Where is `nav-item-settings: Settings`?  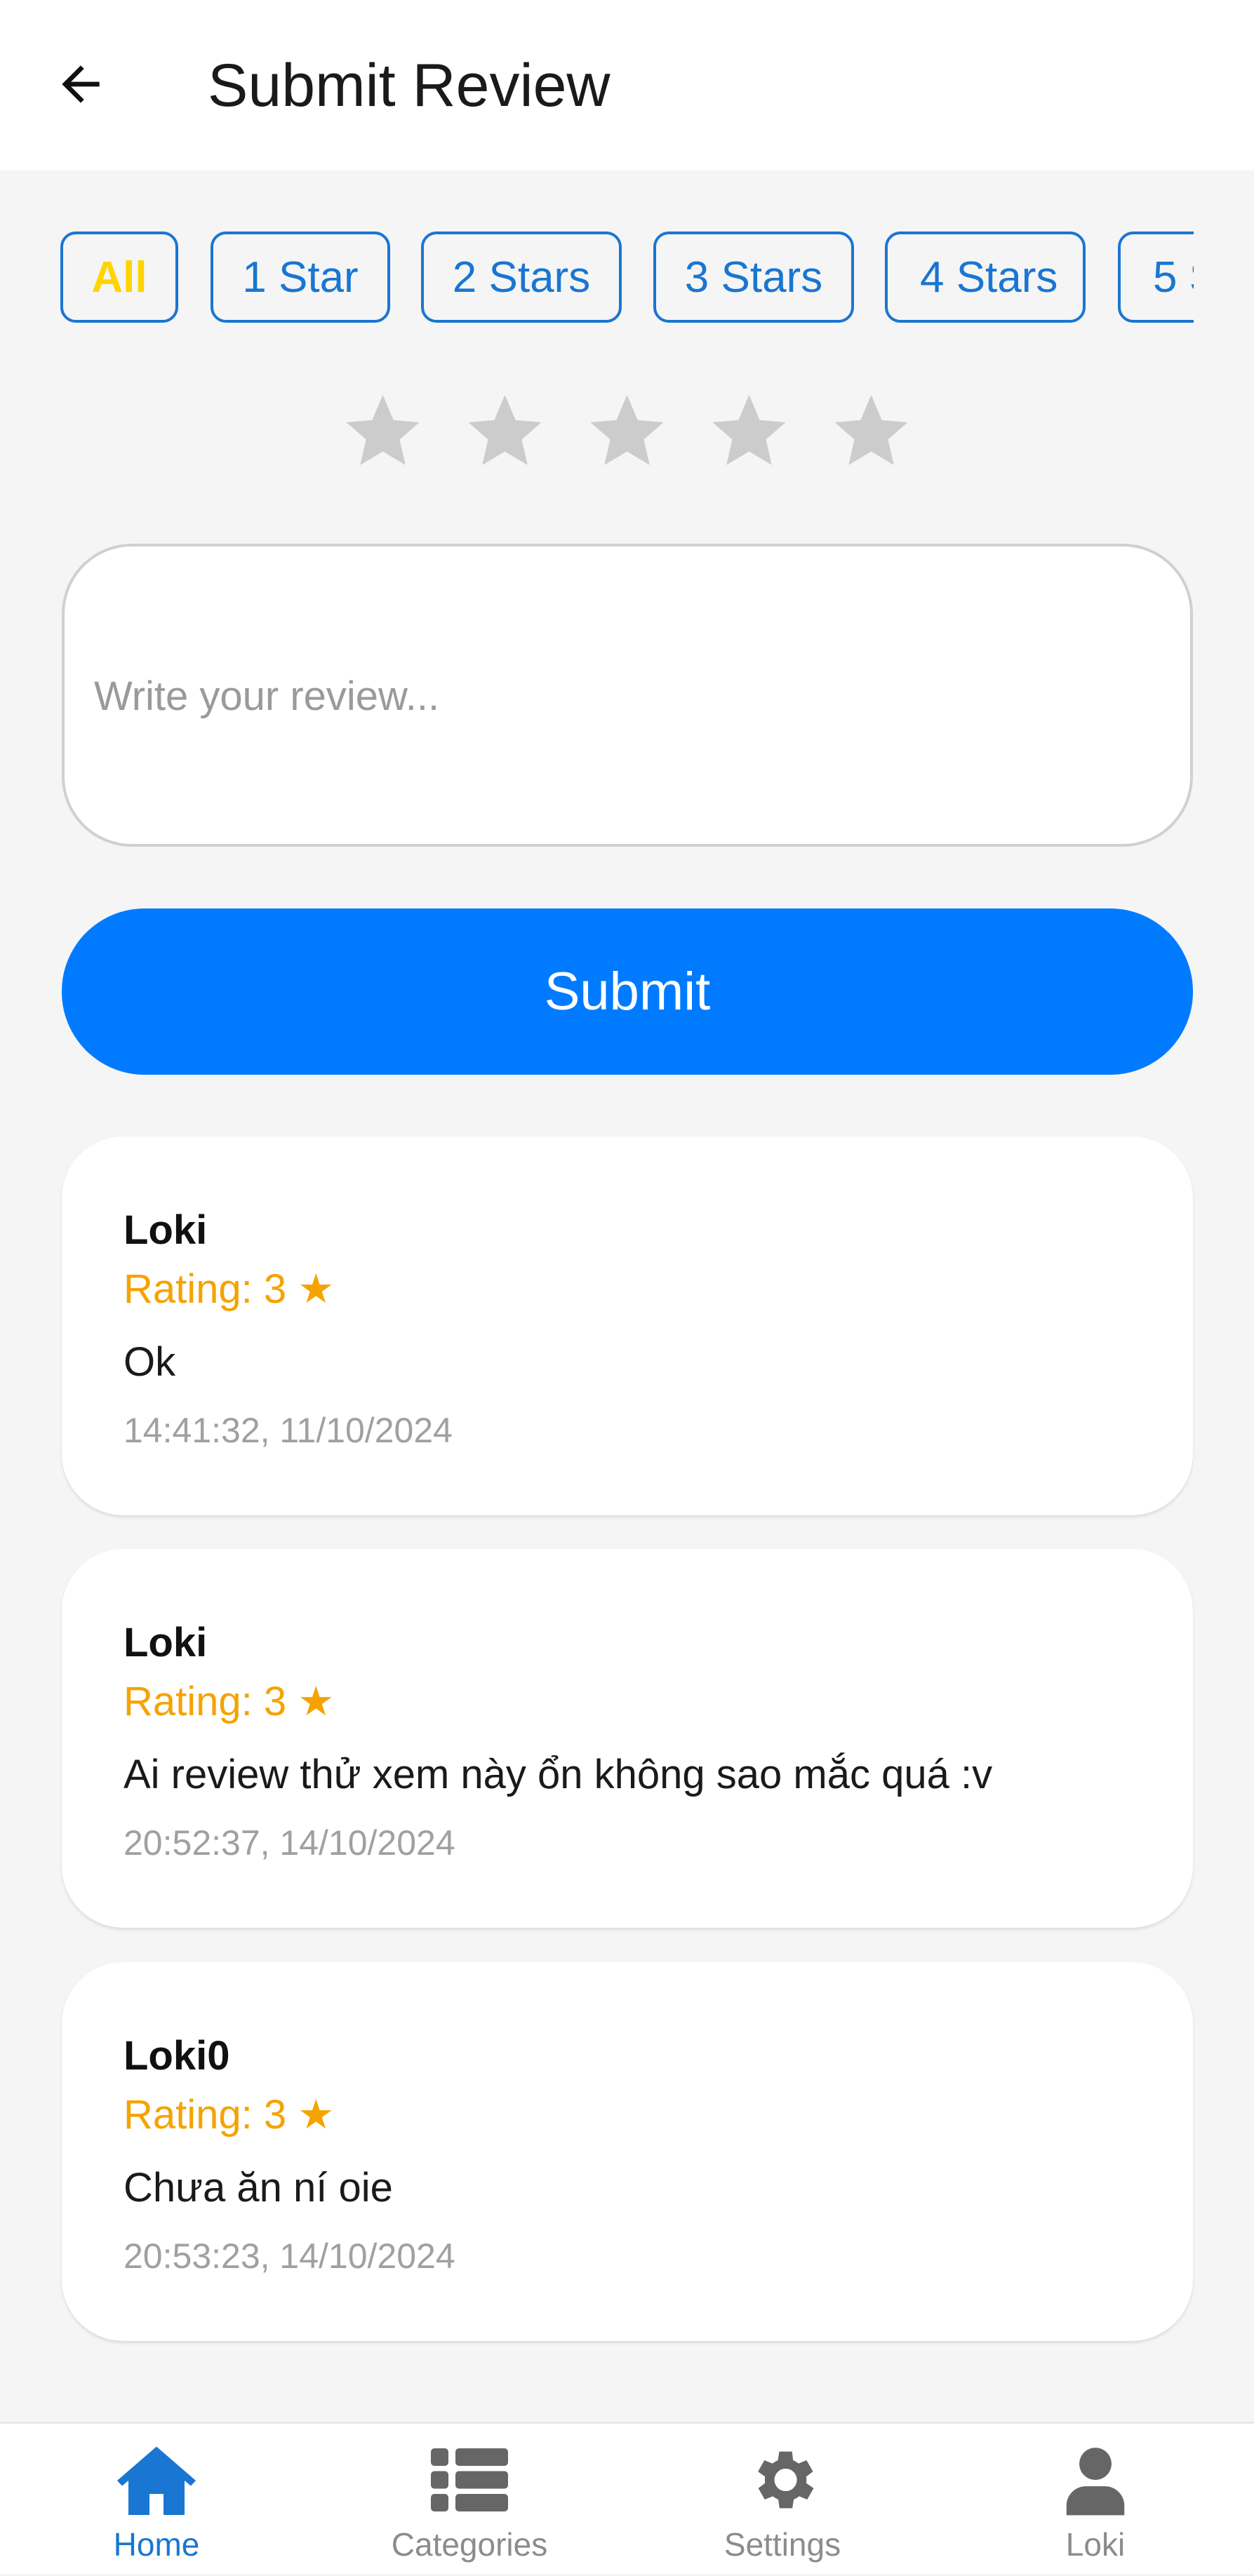
nav-item-settings: Settings is located at coordinates (783, 2500).